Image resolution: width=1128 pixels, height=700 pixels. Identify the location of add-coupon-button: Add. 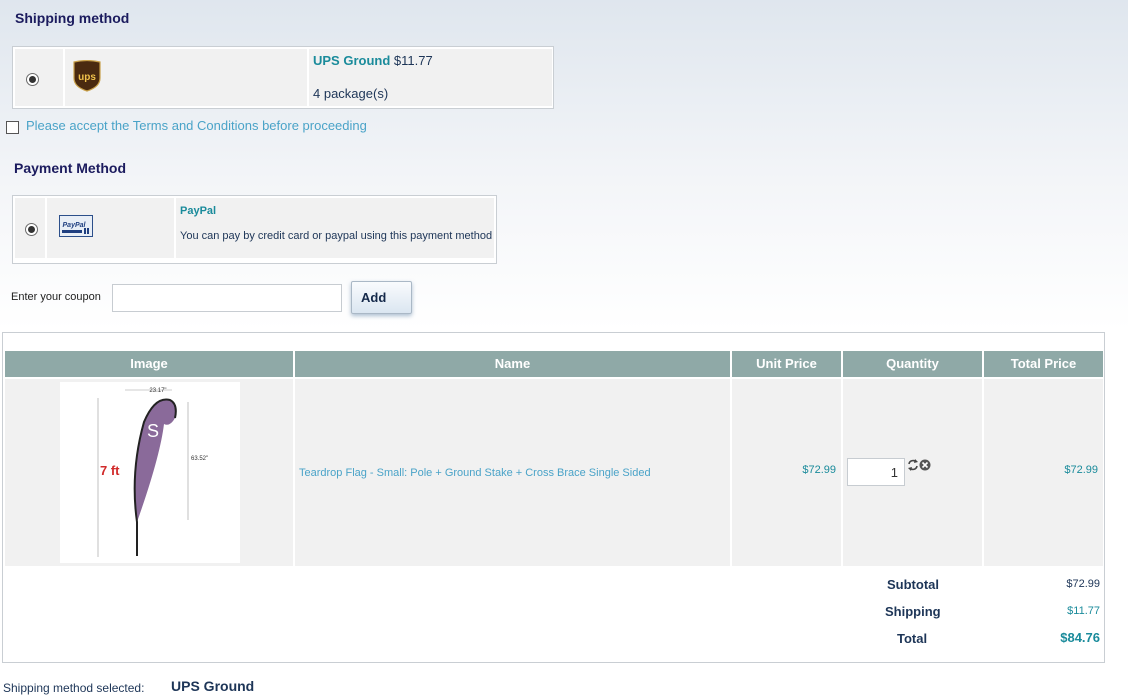
(381, 297).